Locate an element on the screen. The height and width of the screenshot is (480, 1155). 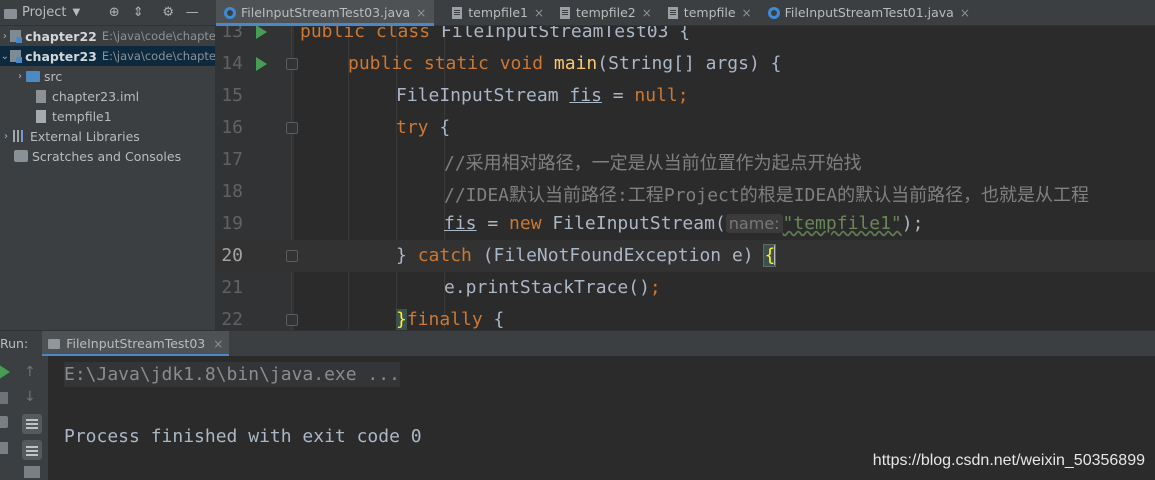
code-line: 22 }finally { is located at coordinates (685, 317).